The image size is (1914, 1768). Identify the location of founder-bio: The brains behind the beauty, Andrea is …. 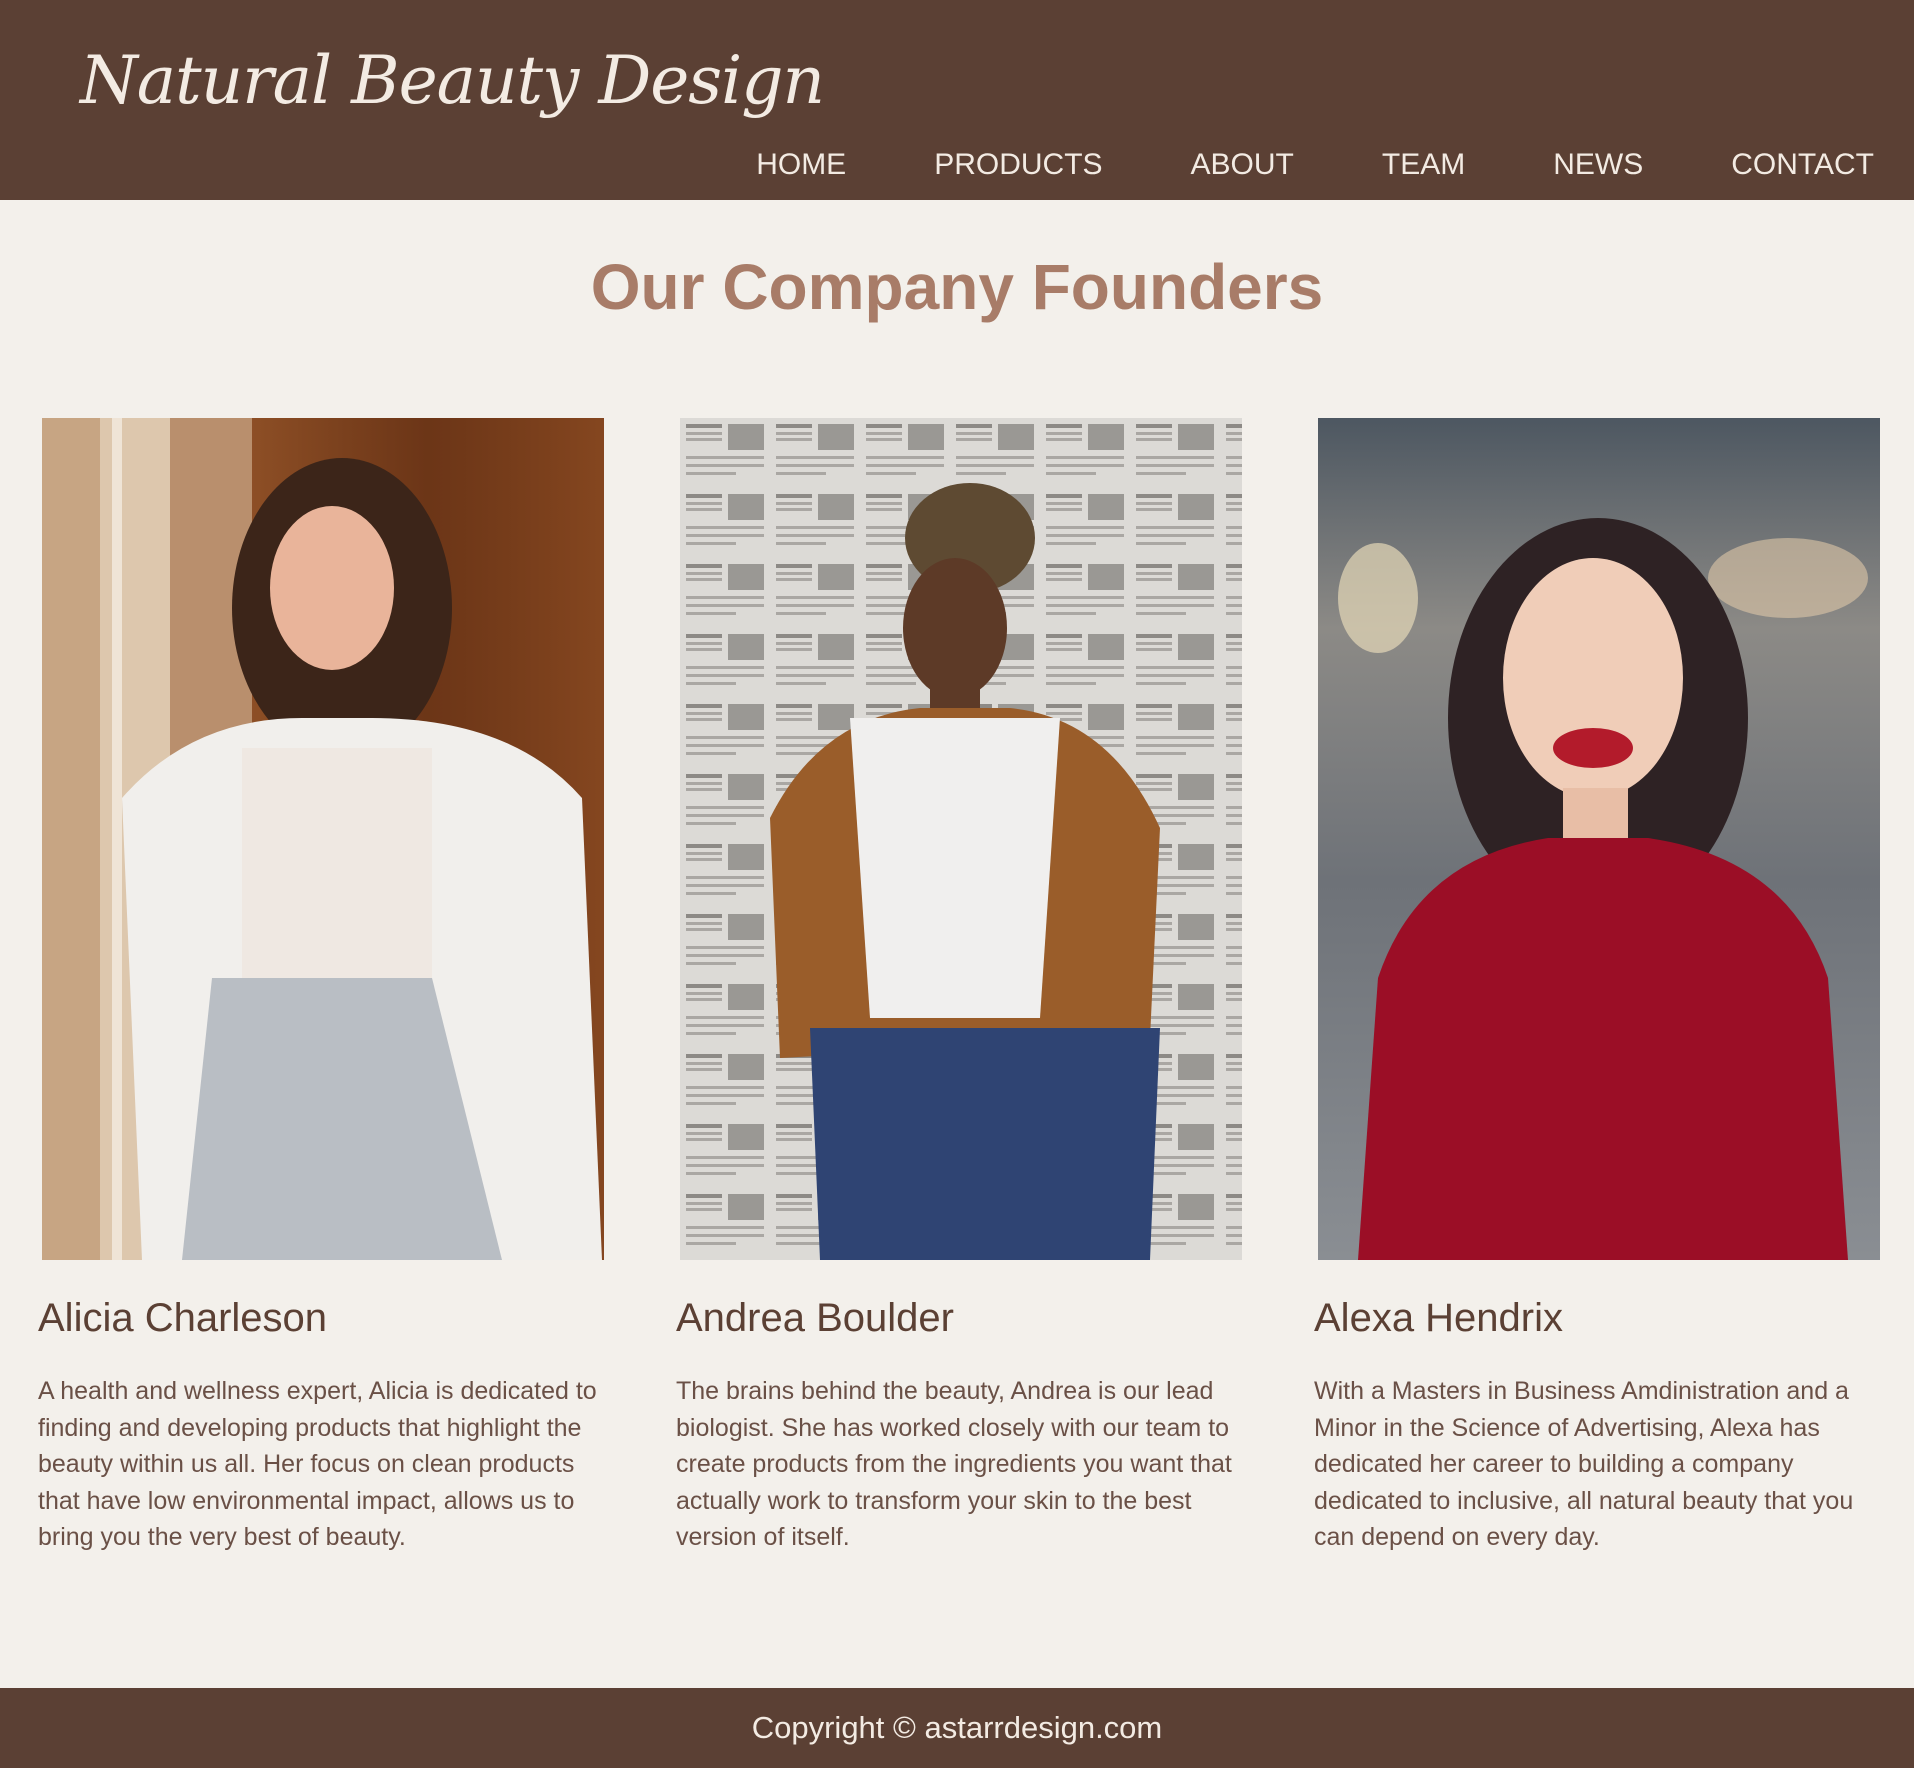
(954, 1464).